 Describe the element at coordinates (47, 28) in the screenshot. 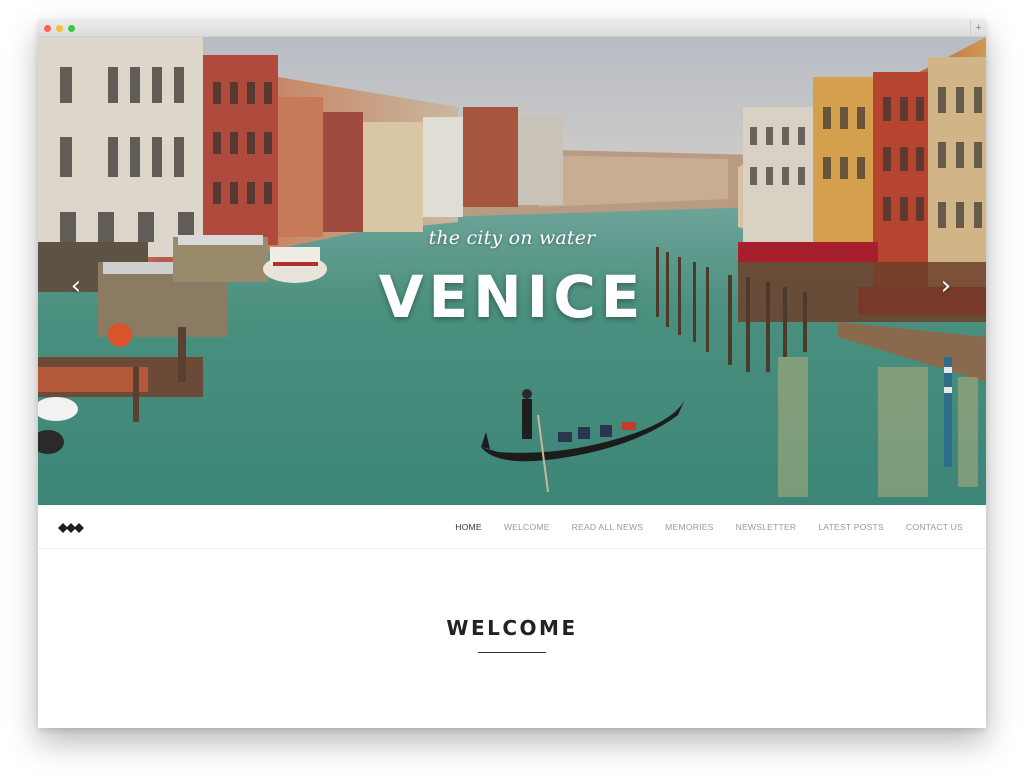

I see `close-window-button` at that location.